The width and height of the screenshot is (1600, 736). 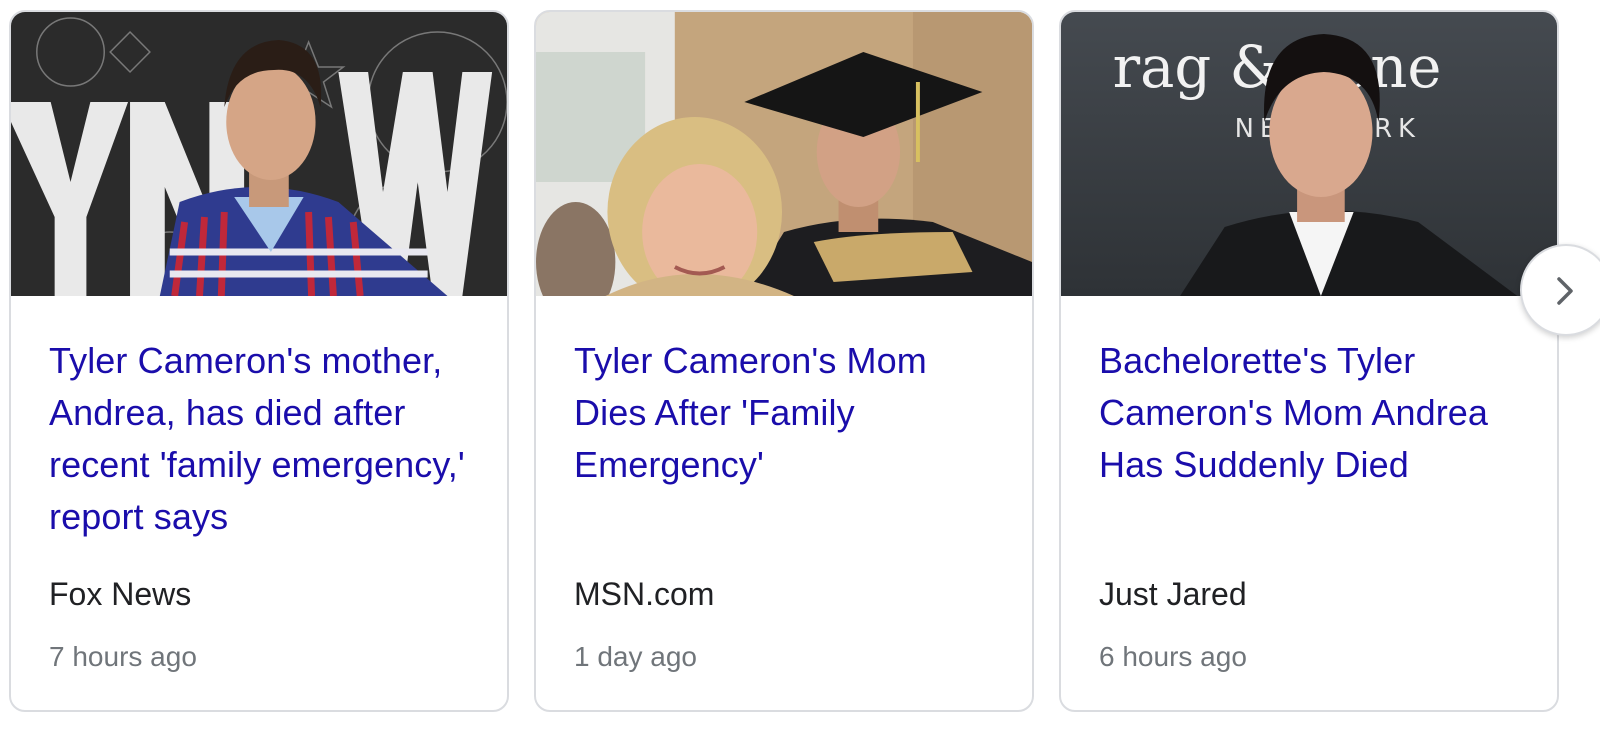 What do you see at coordinates (120, 594) in the screenshot?
I see `news-source: Fox News` at bounding box center [120, 594].